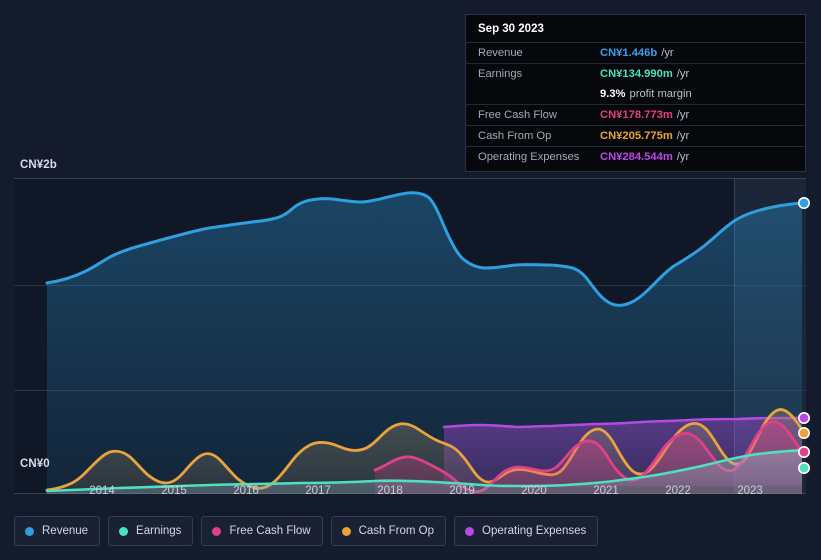  What do you see at coordinates (500, 74) in the screenshot?
I see `tooltip-row-label: Earnings` at bounding box center [500, 74].